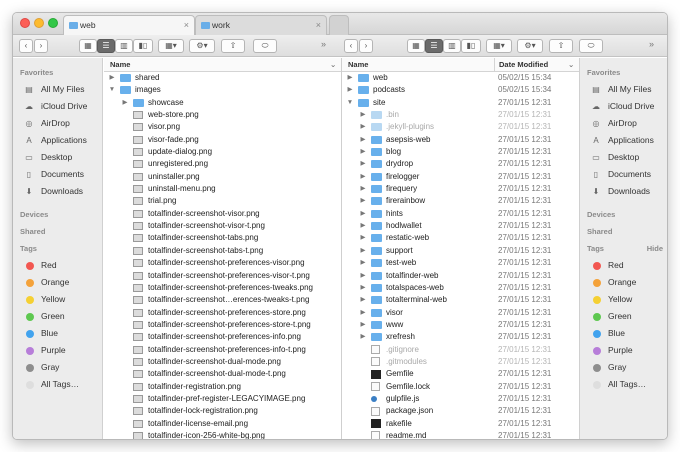 This screenshot has height=452, width=680. Describe the element at coordinates (222, 251) in the screenshot. I see `file-row: totalfinder-screenshot-tabs-t.png` at that location.